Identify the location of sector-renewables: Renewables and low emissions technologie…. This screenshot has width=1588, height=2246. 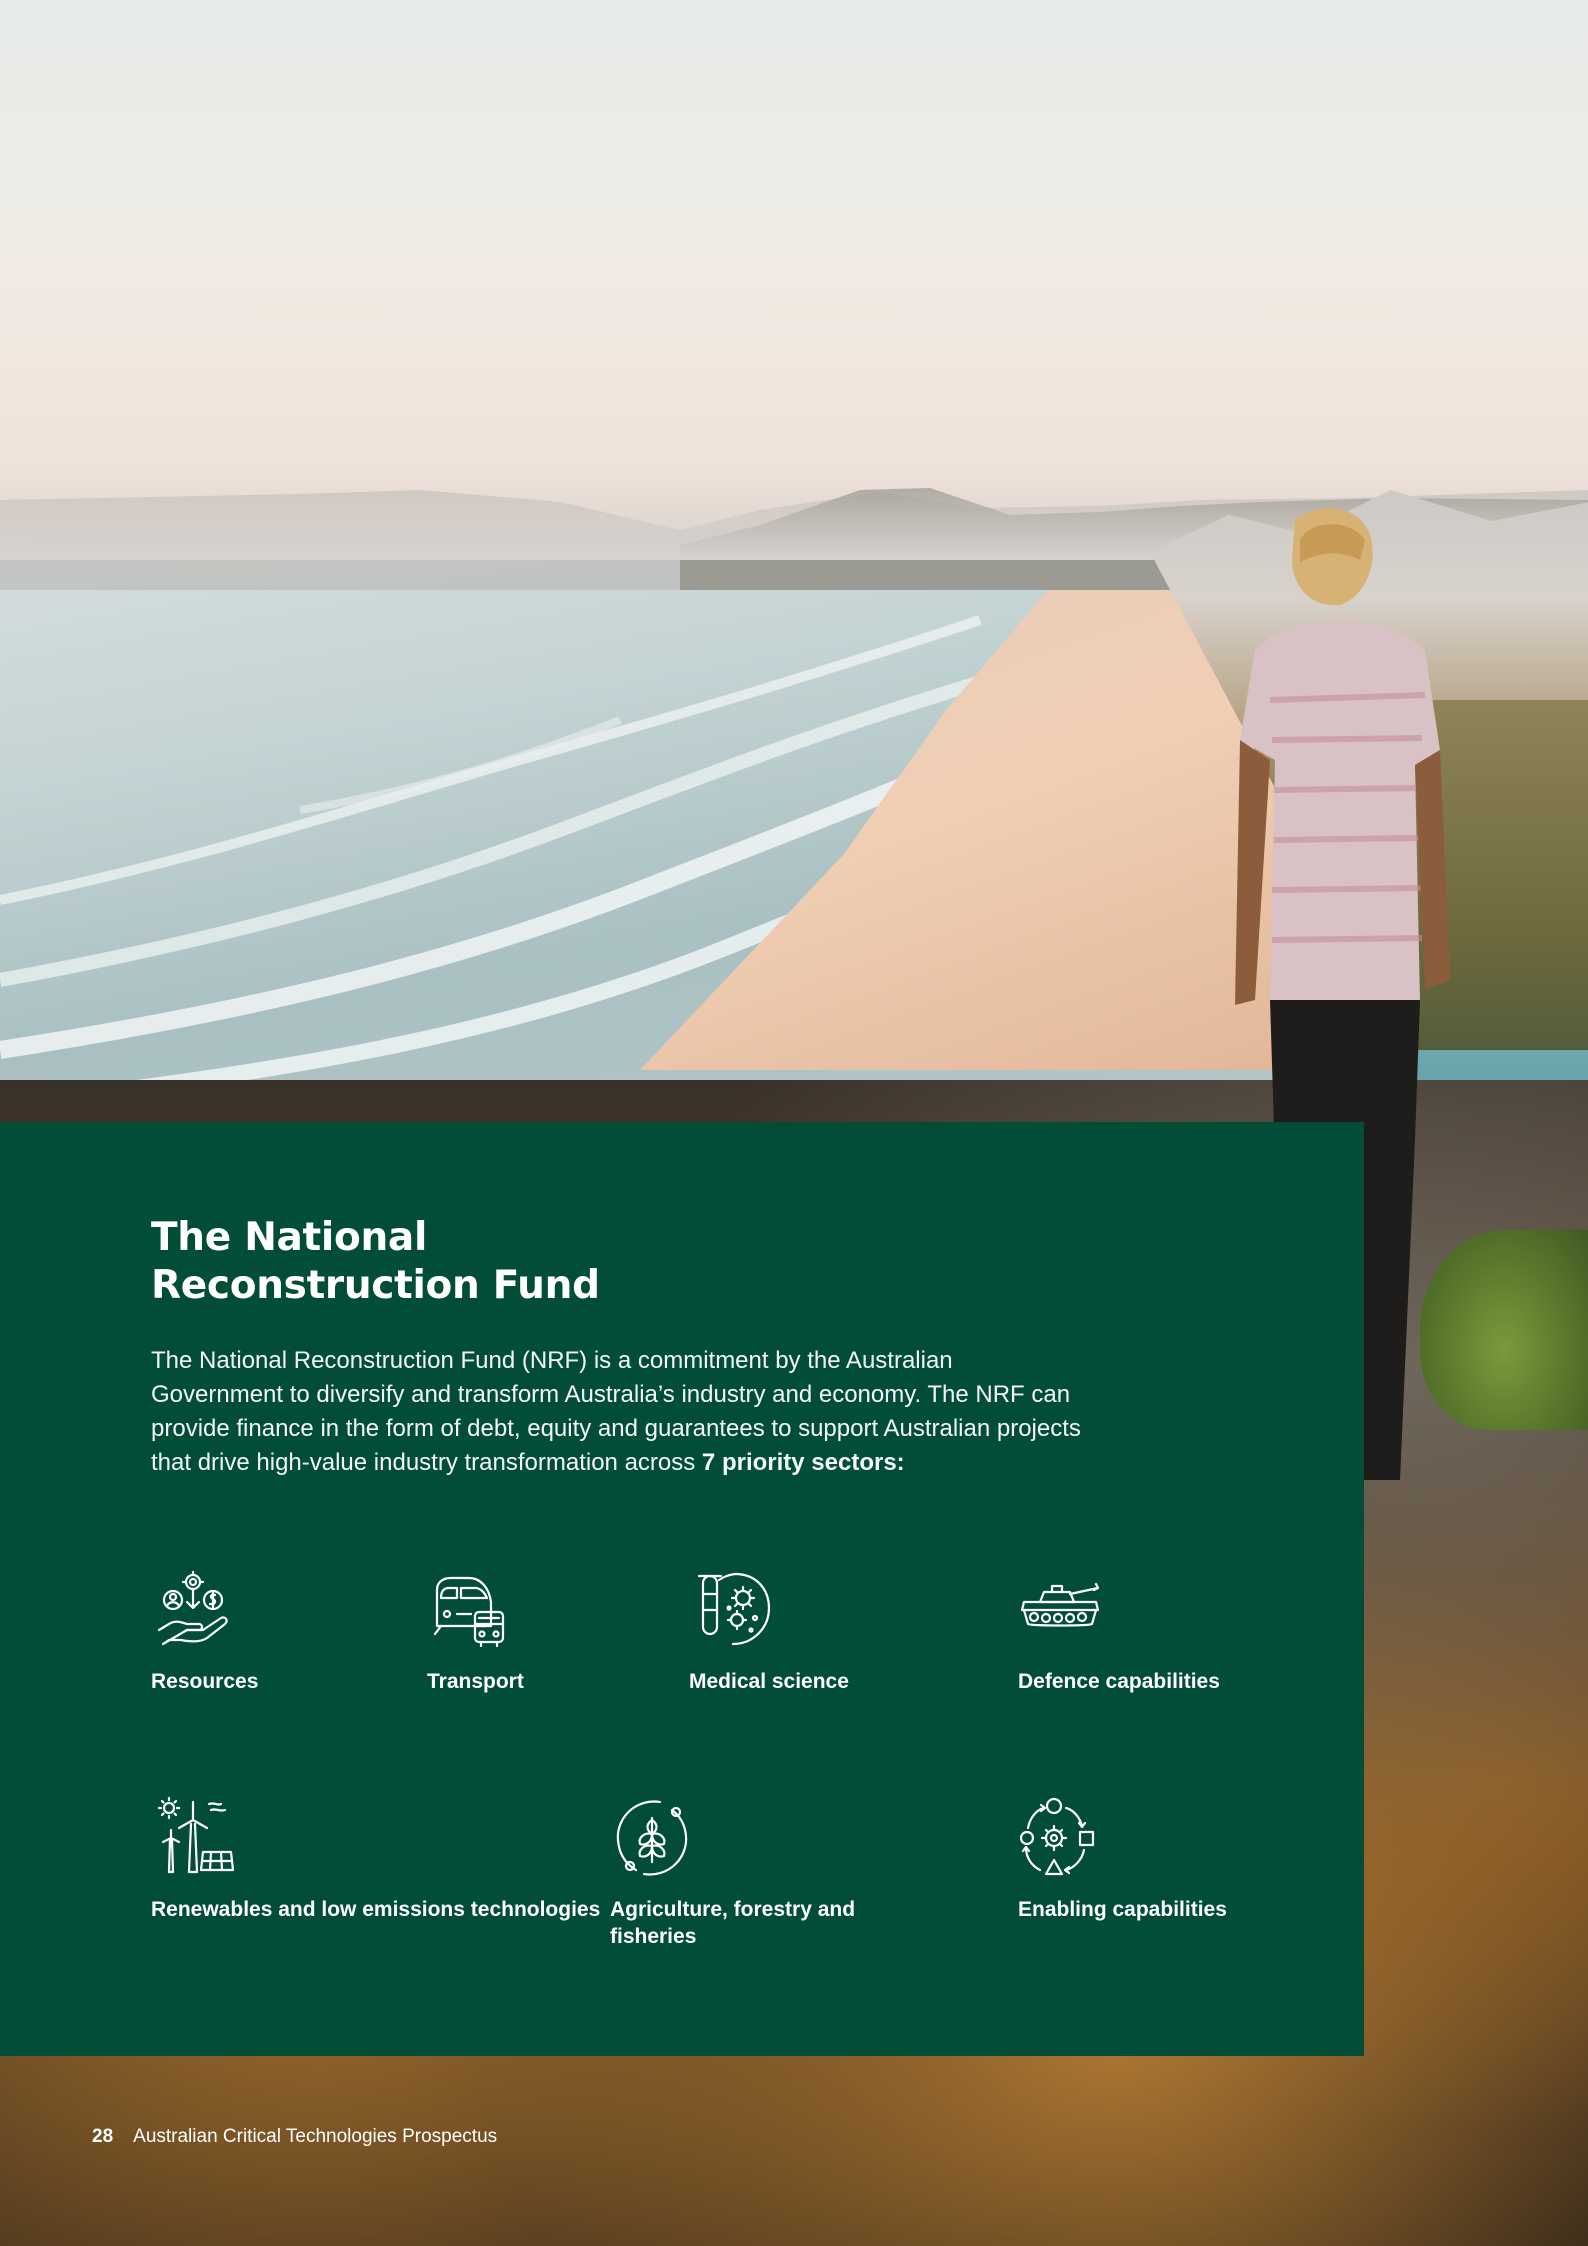
(375, 1859).